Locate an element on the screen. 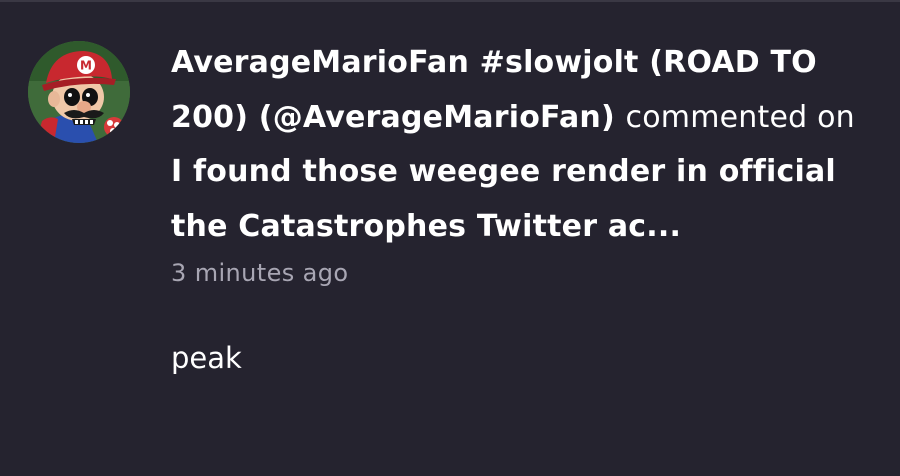  top-divider is located at coordinates (450, 1).